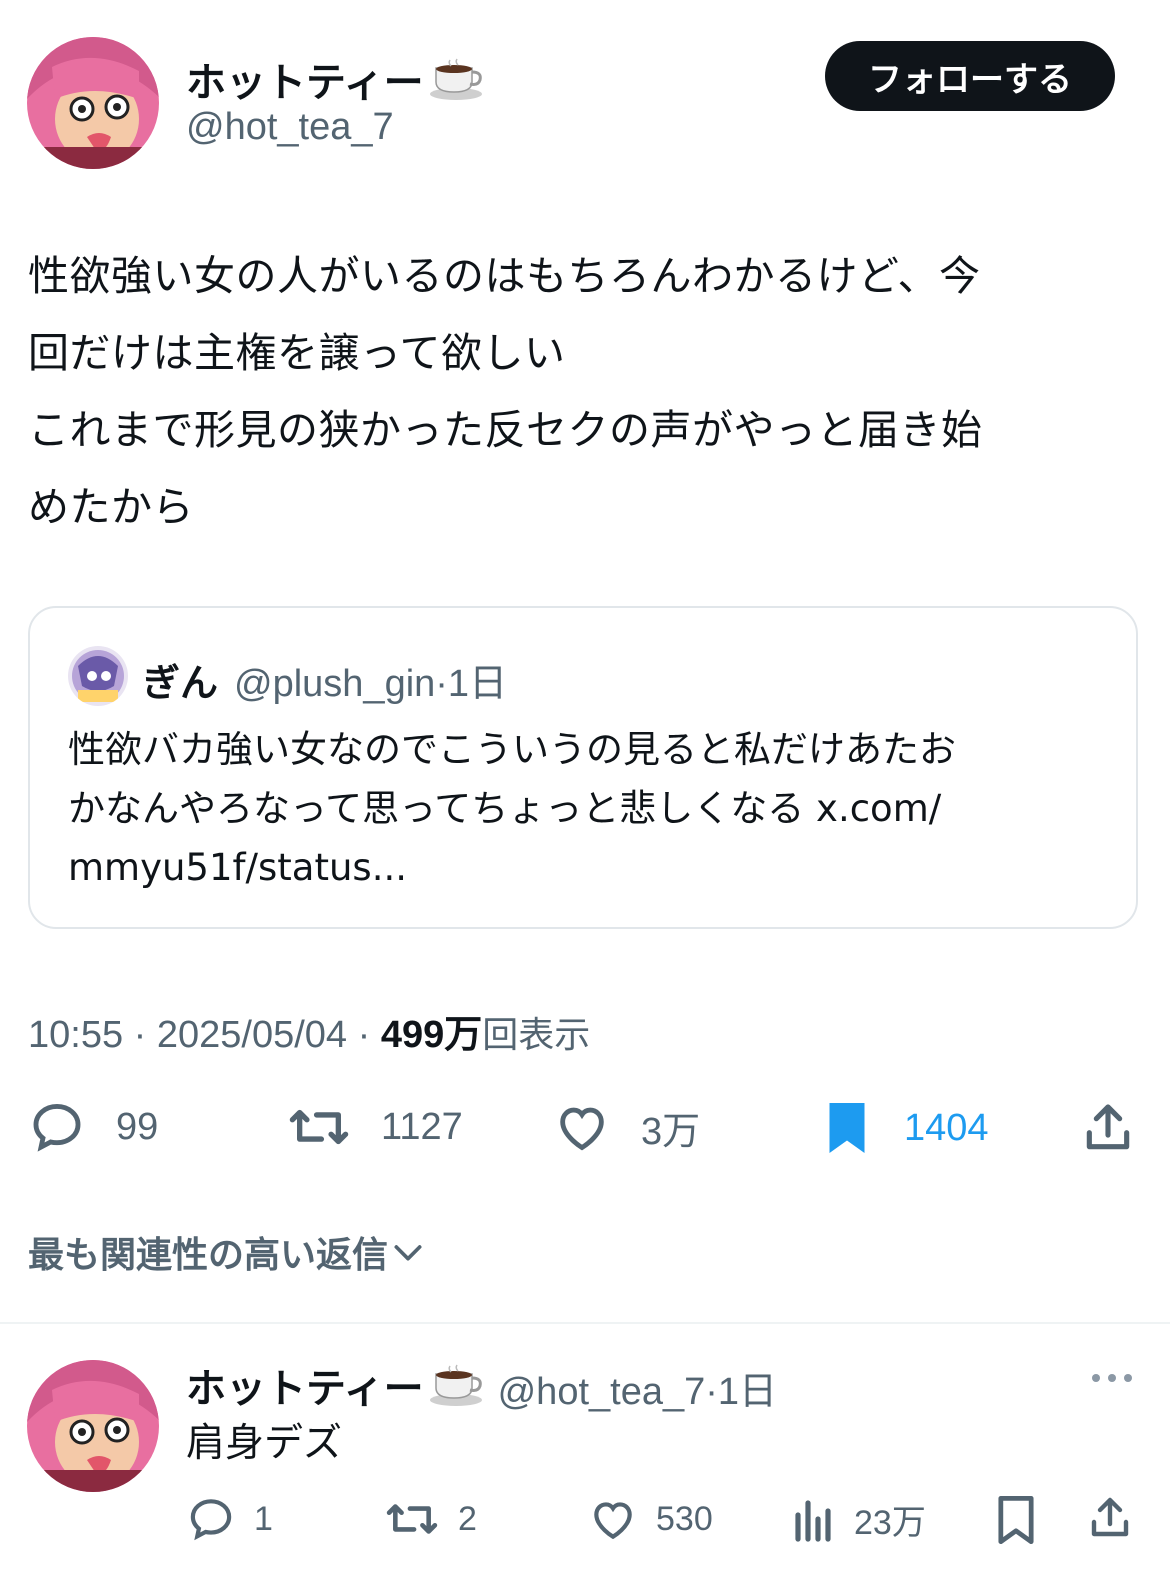  Describe the element at coordinates (813, 1521) in the screenshot. I see `views-icon` at that location.